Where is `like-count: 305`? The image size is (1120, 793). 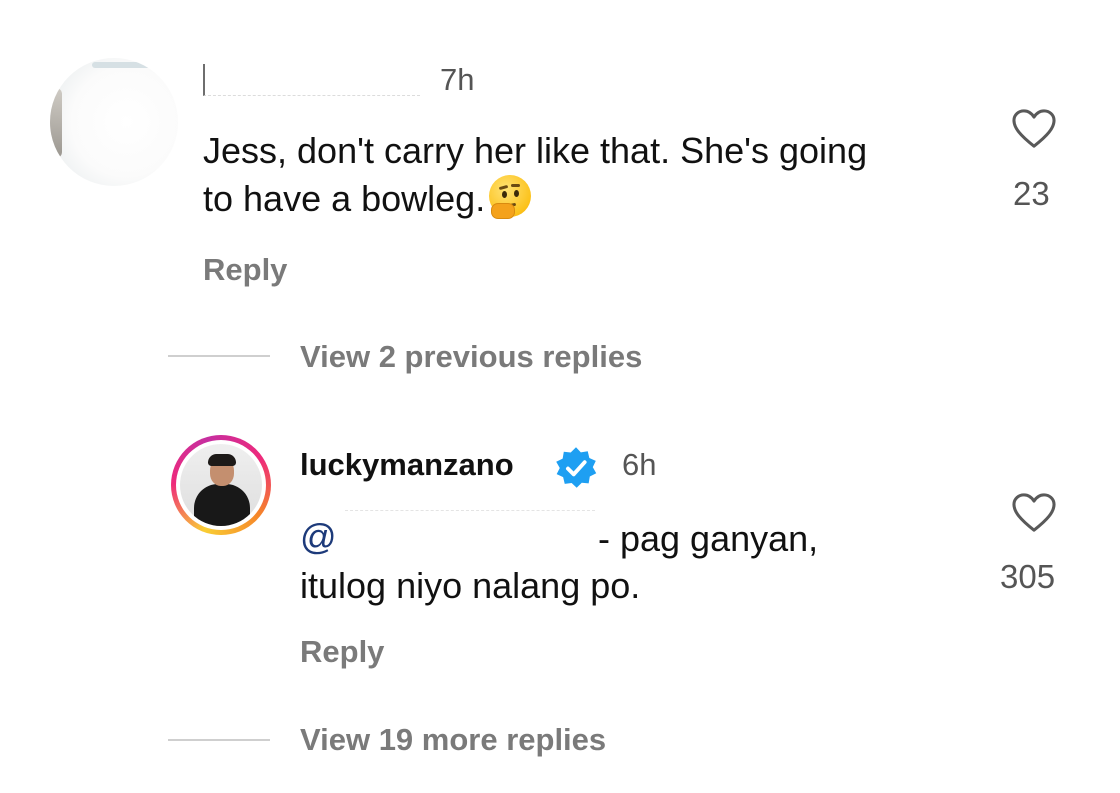
like-count: 305 is located at coordinates (1028, 576).